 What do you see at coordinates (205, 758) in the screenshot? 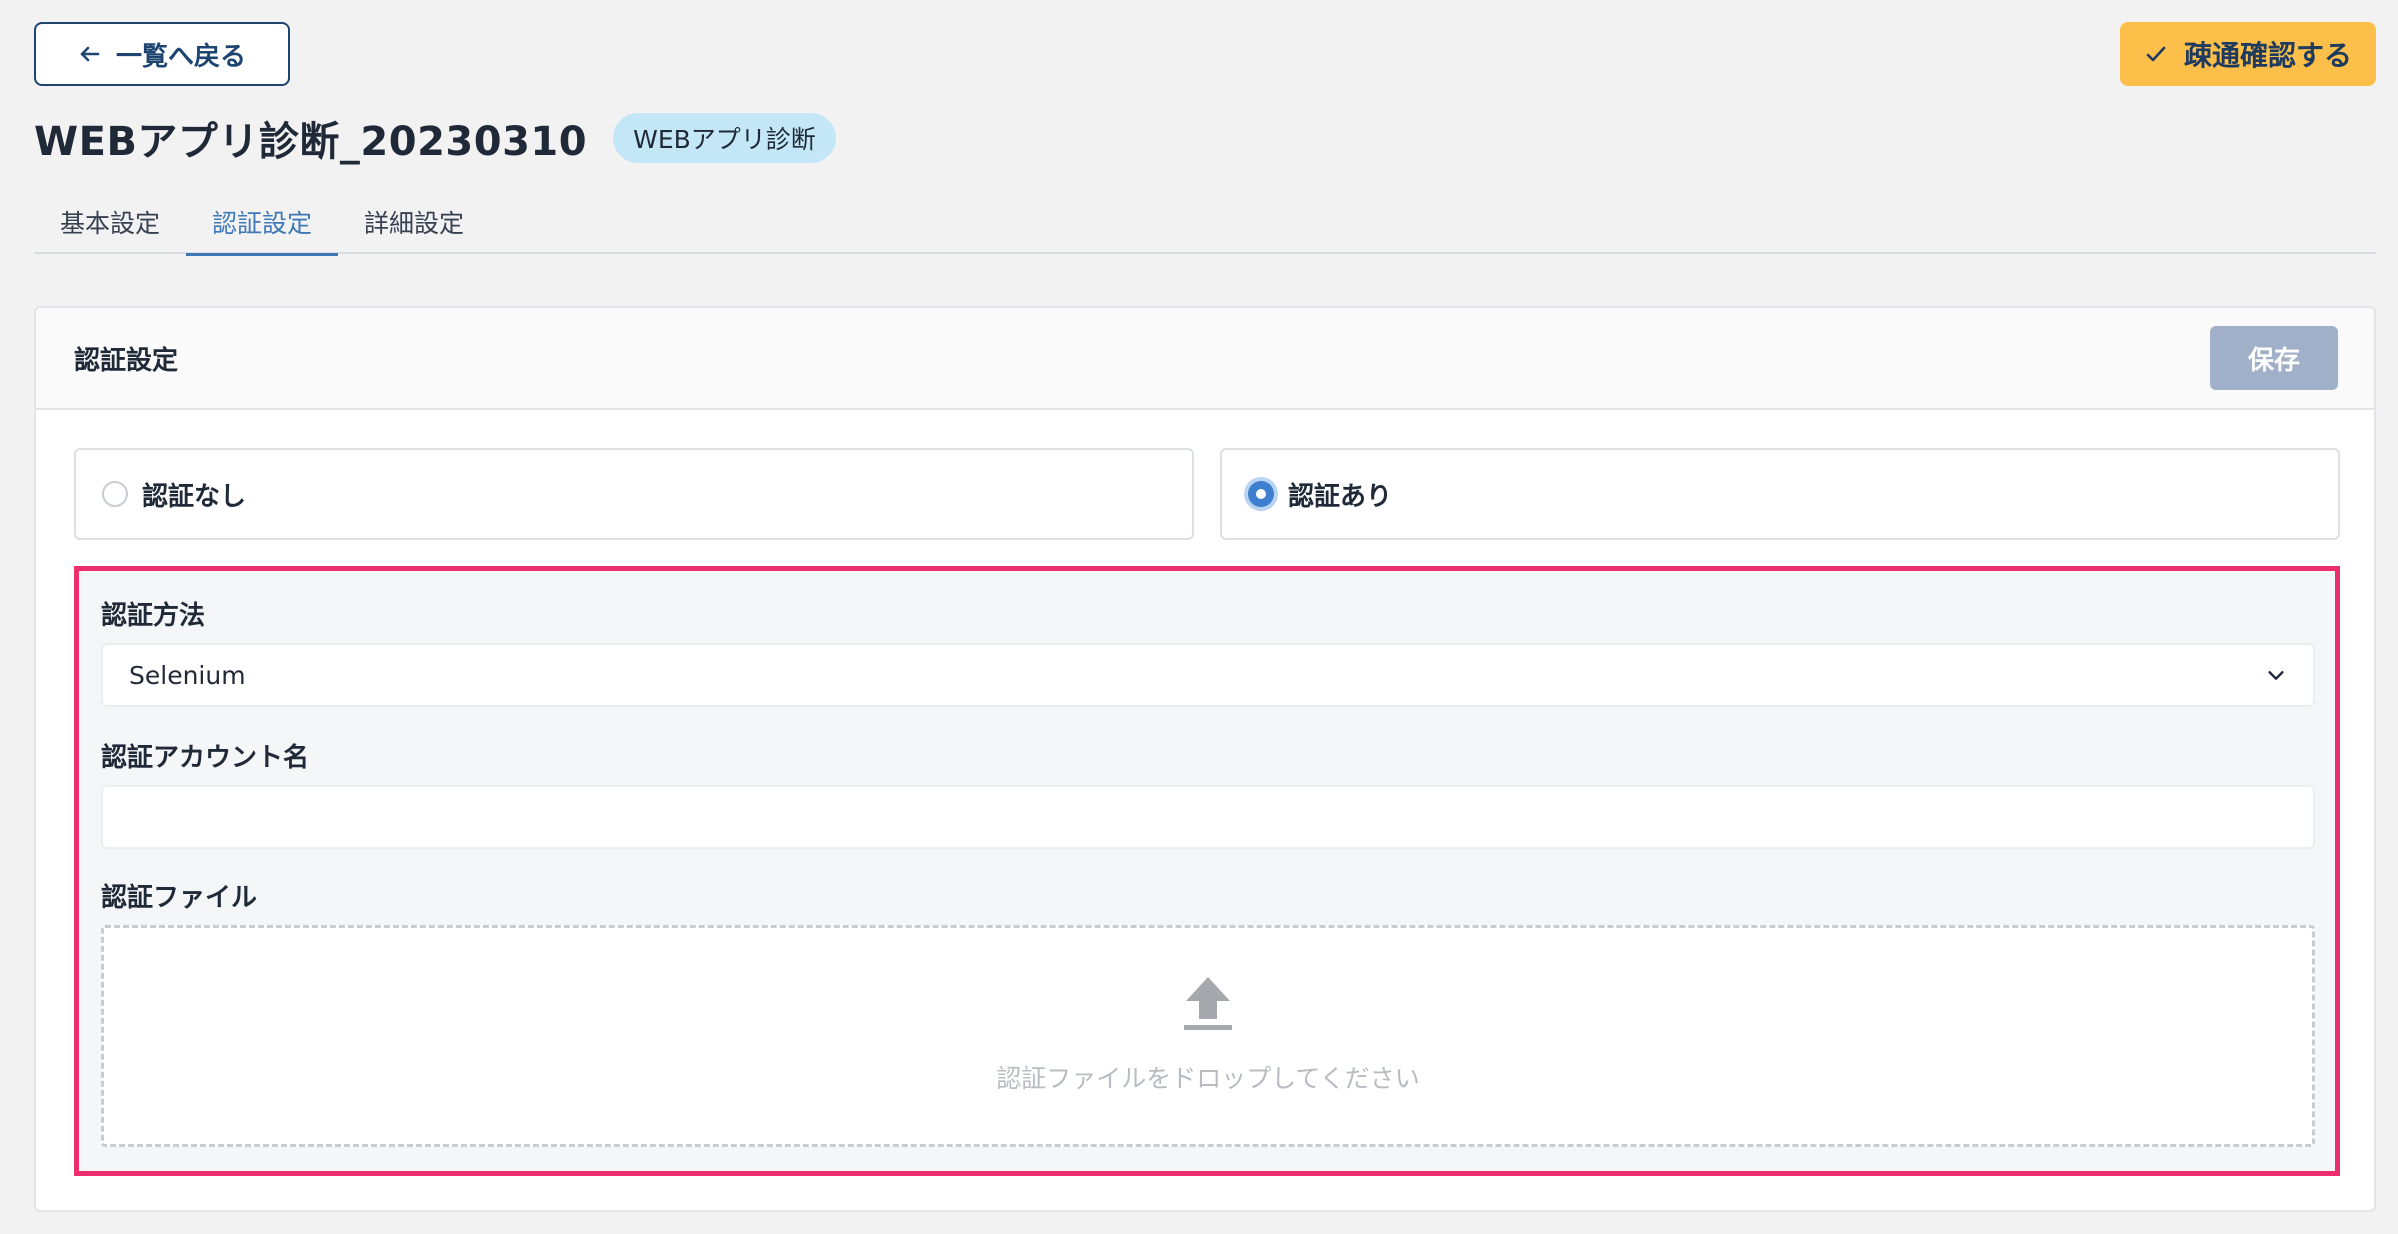
I see `account-name-label: 認証アカウント名` at bounding box center [205, 758].